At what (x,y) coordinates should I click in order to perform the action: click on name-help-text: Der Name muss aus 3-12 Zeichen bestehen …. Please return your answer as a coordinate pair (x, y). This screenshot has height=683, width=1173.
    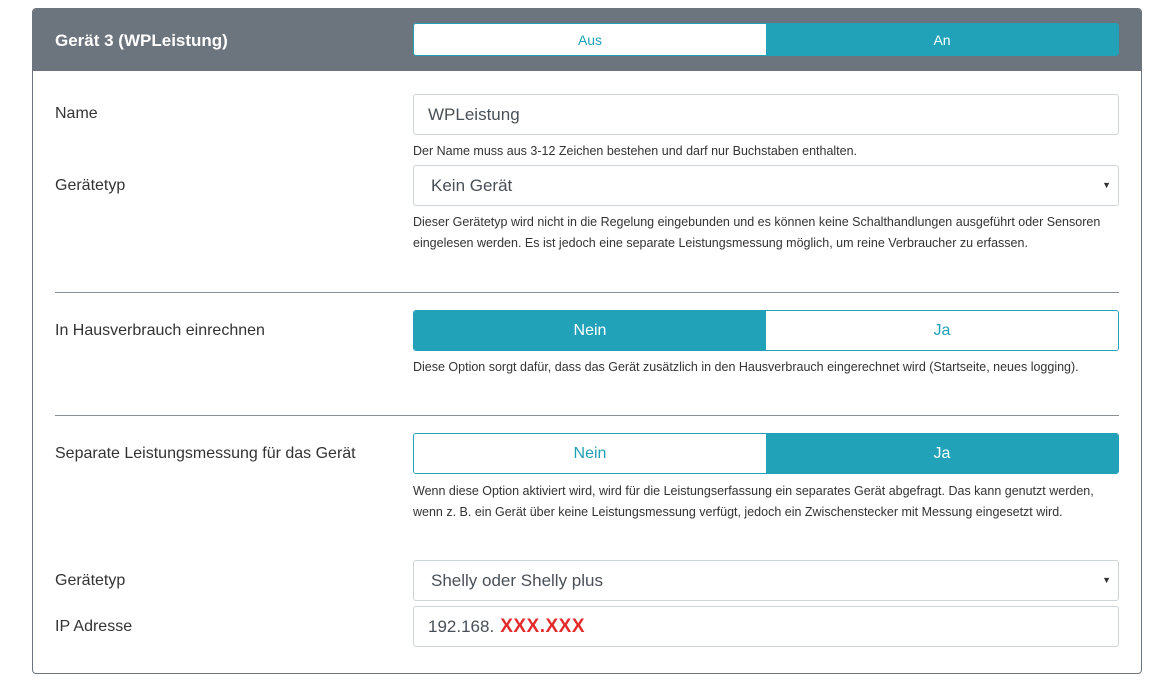
    Looking at the image, I should click on (635, 151).